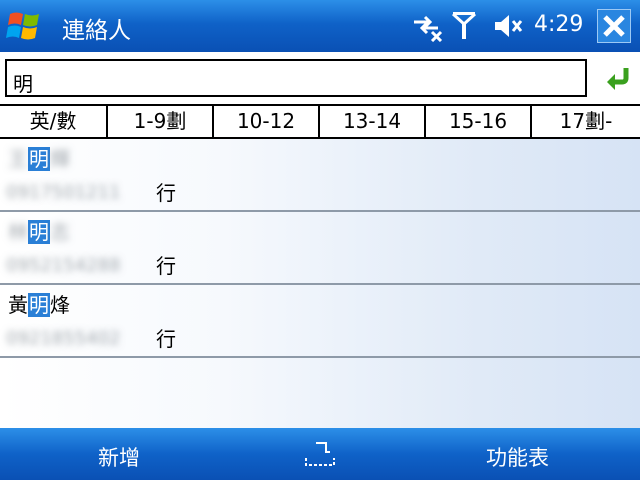 The height and width of the screenshot is (480, 640). I want to click on contact-phone: 0952154288, so click(63, 265).